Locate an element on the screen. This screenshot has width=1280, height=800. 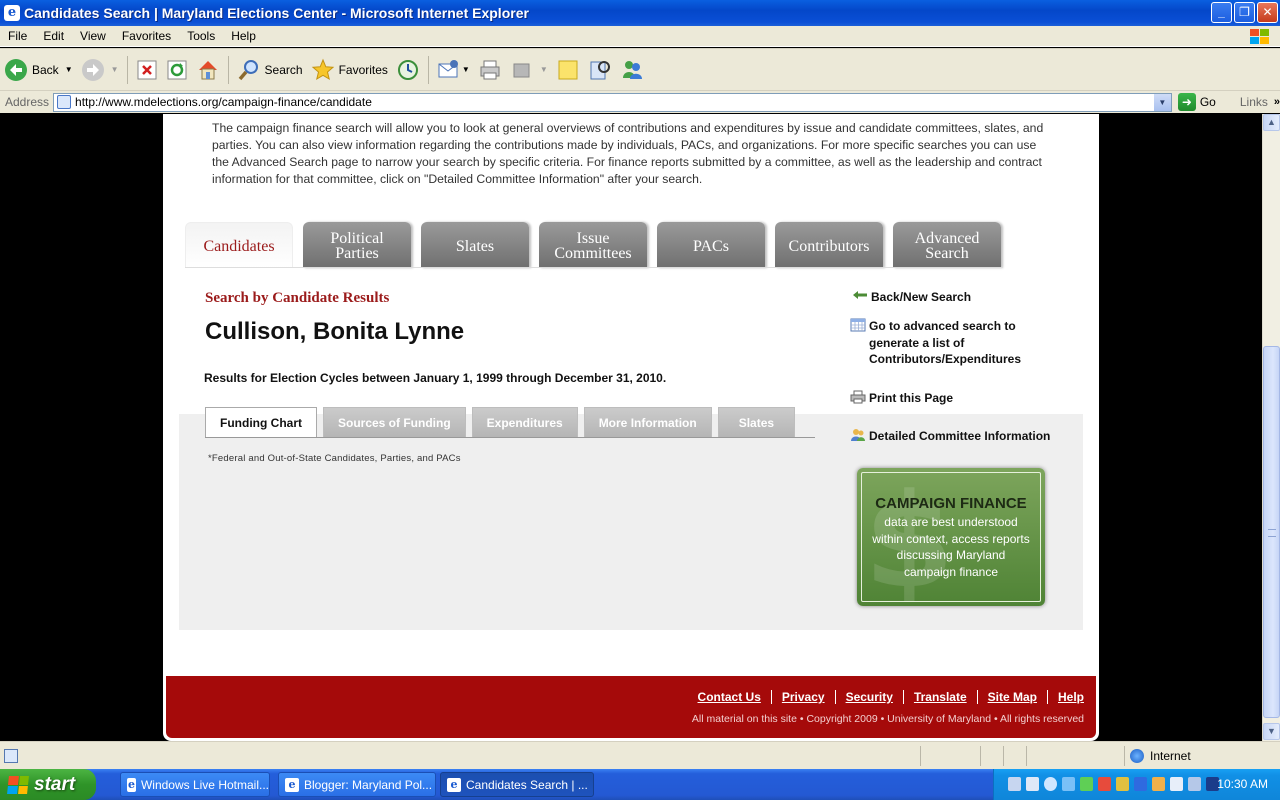
subtab-sources-of-funding: Sources of Funding is located at coordinates (394, 422).